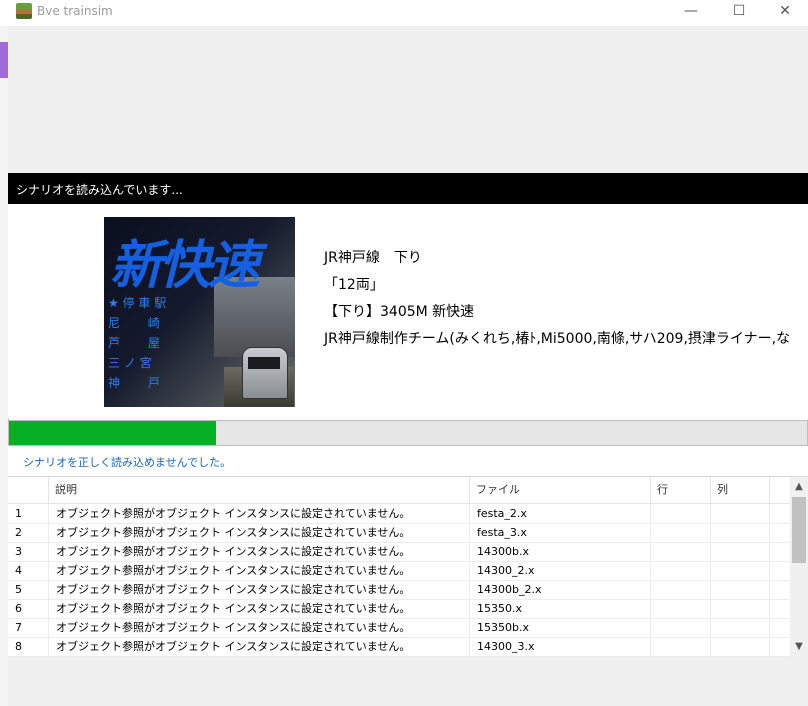 The image size is (808, 706). I want to click on route-name: JR神戸線 下り, so click(373, 258).